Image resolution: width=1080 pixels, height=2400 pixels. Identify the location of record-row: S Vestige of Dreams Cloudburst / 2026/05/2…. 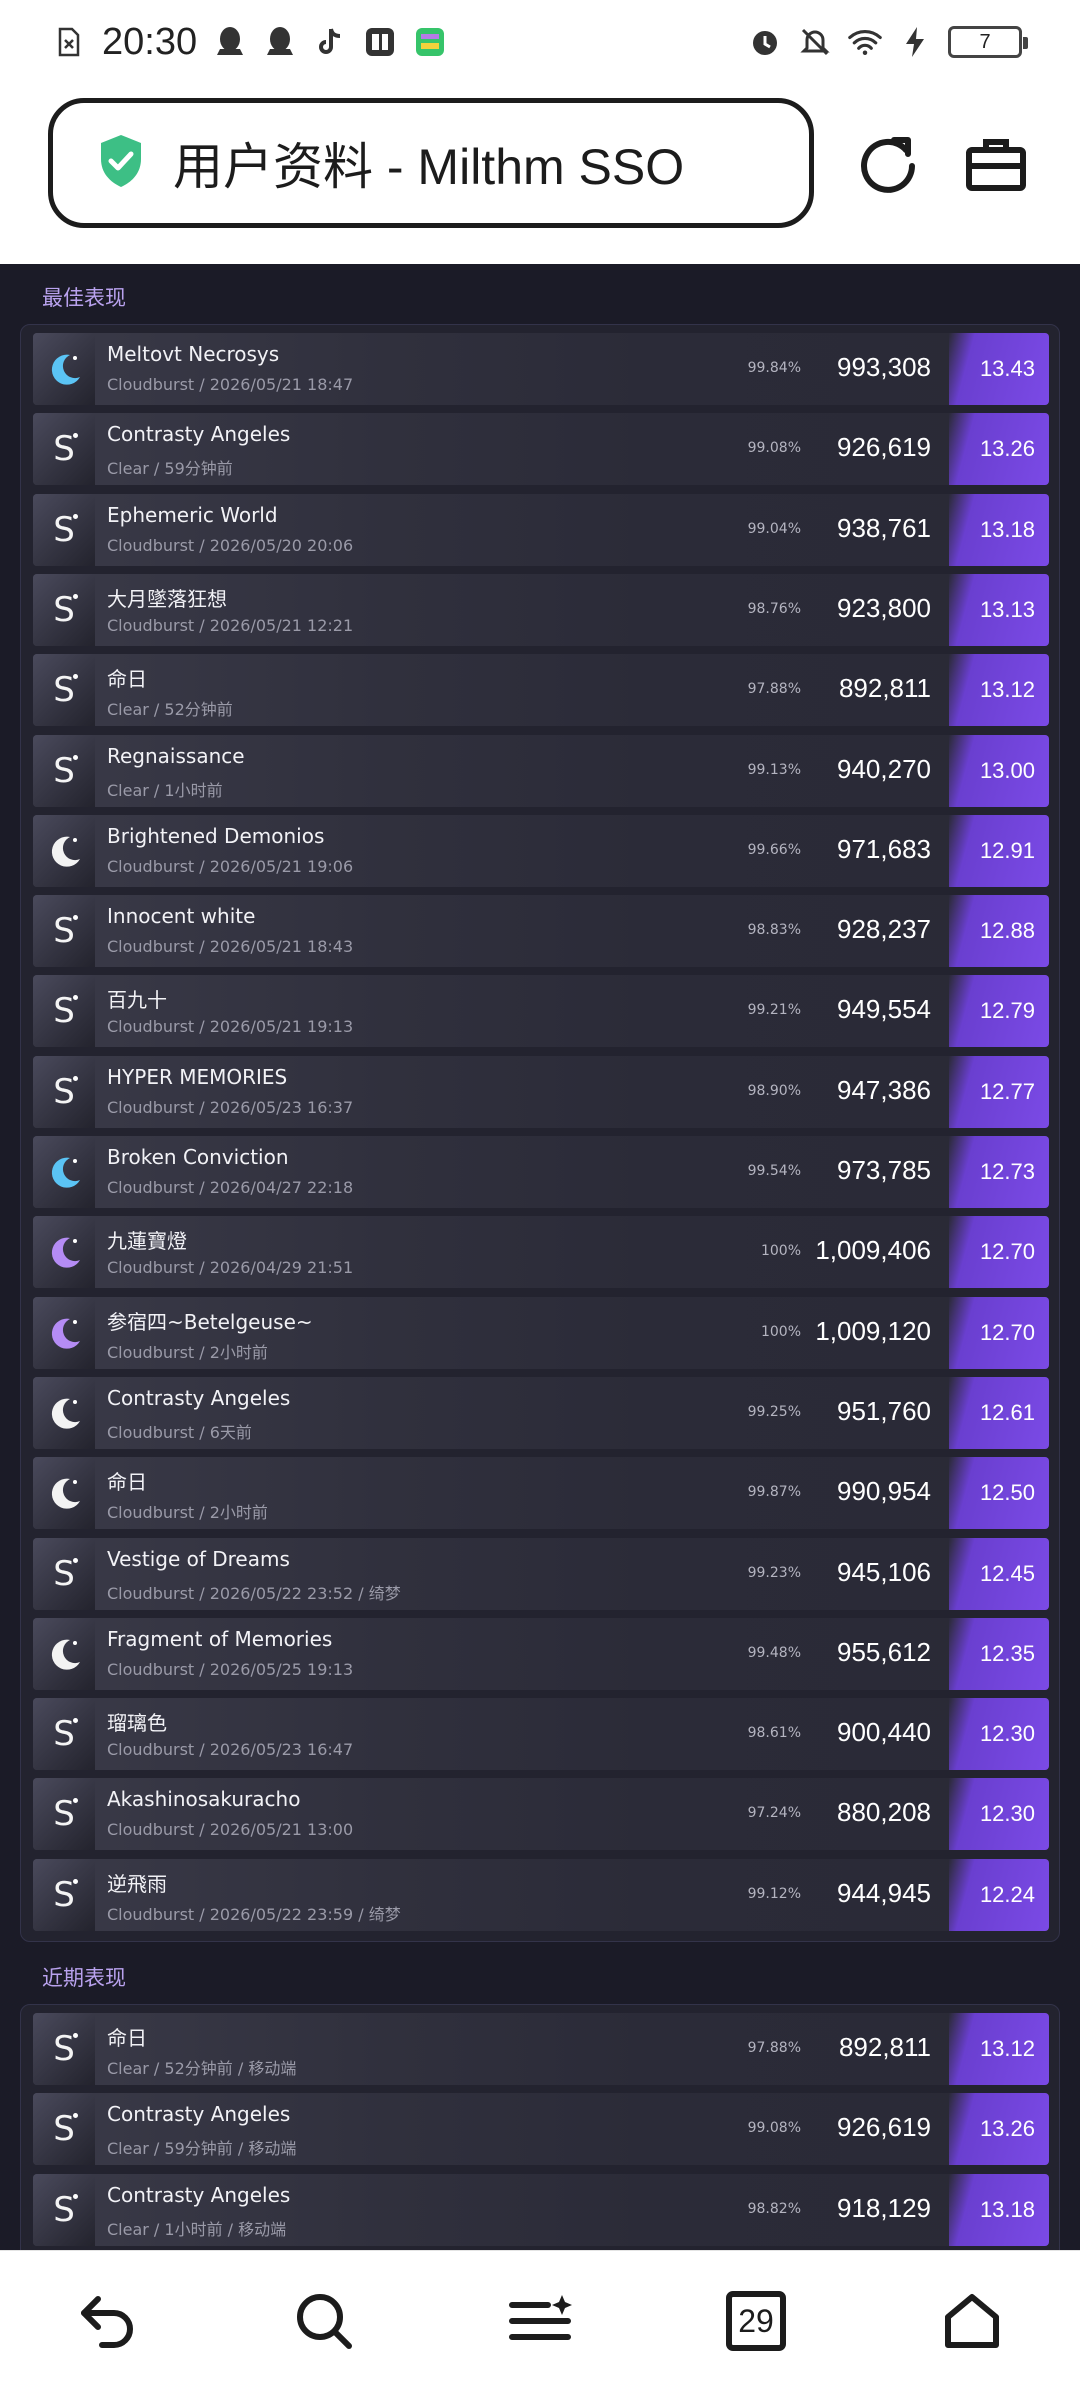
(541, 1573).